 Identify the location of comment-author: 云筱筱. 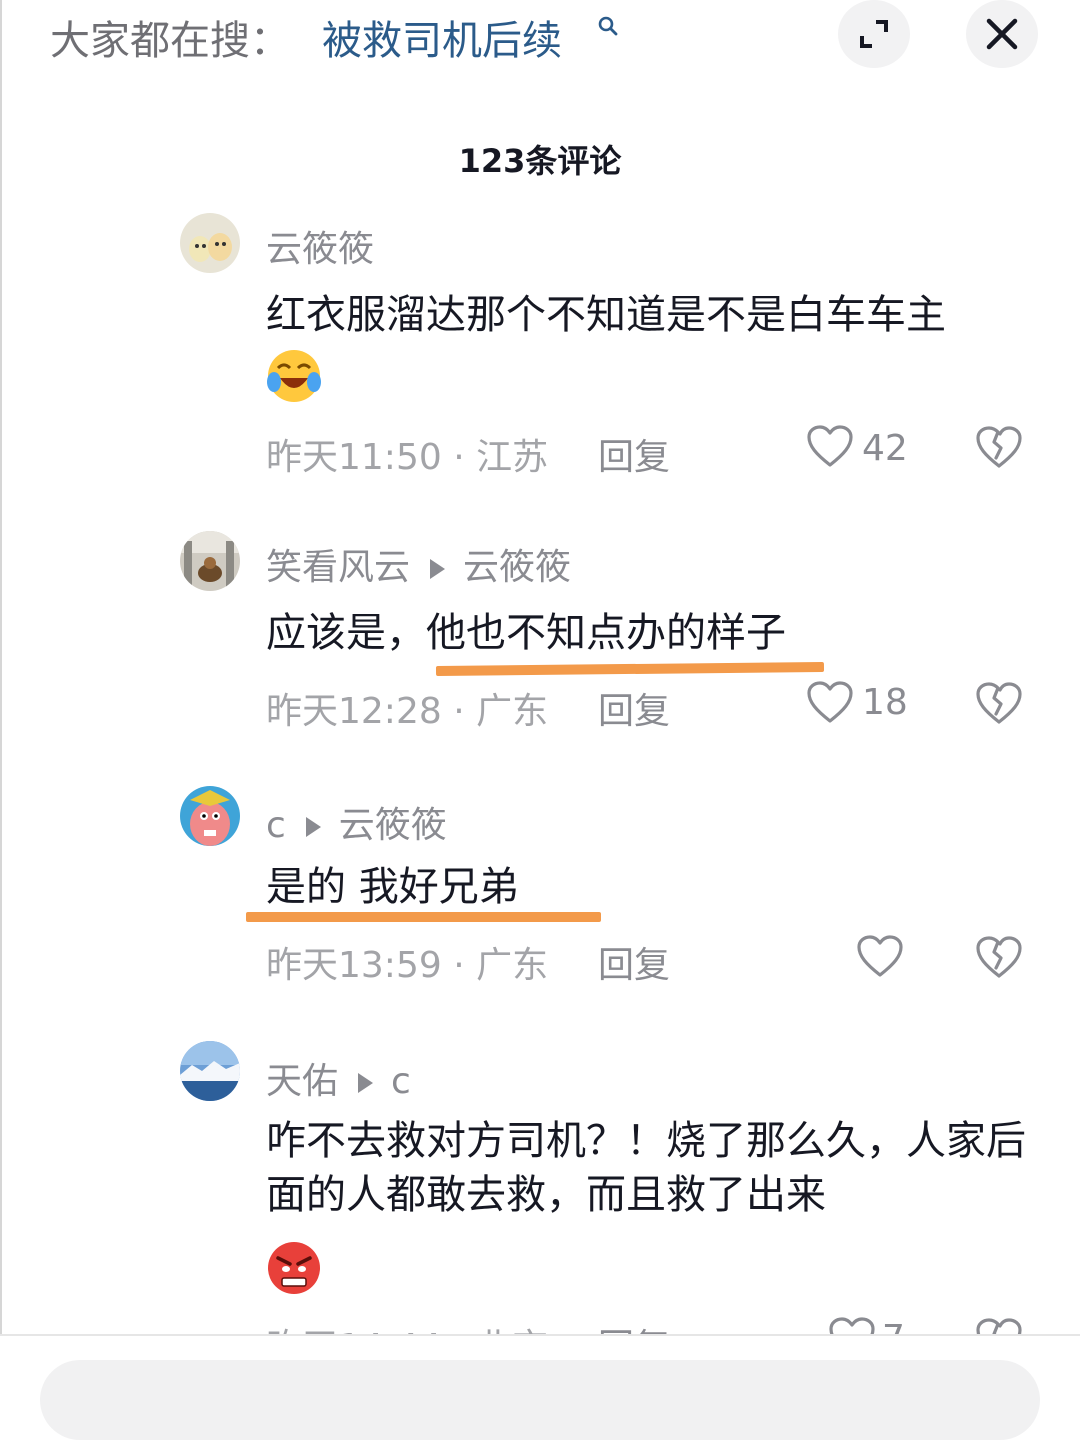
(320, 246).